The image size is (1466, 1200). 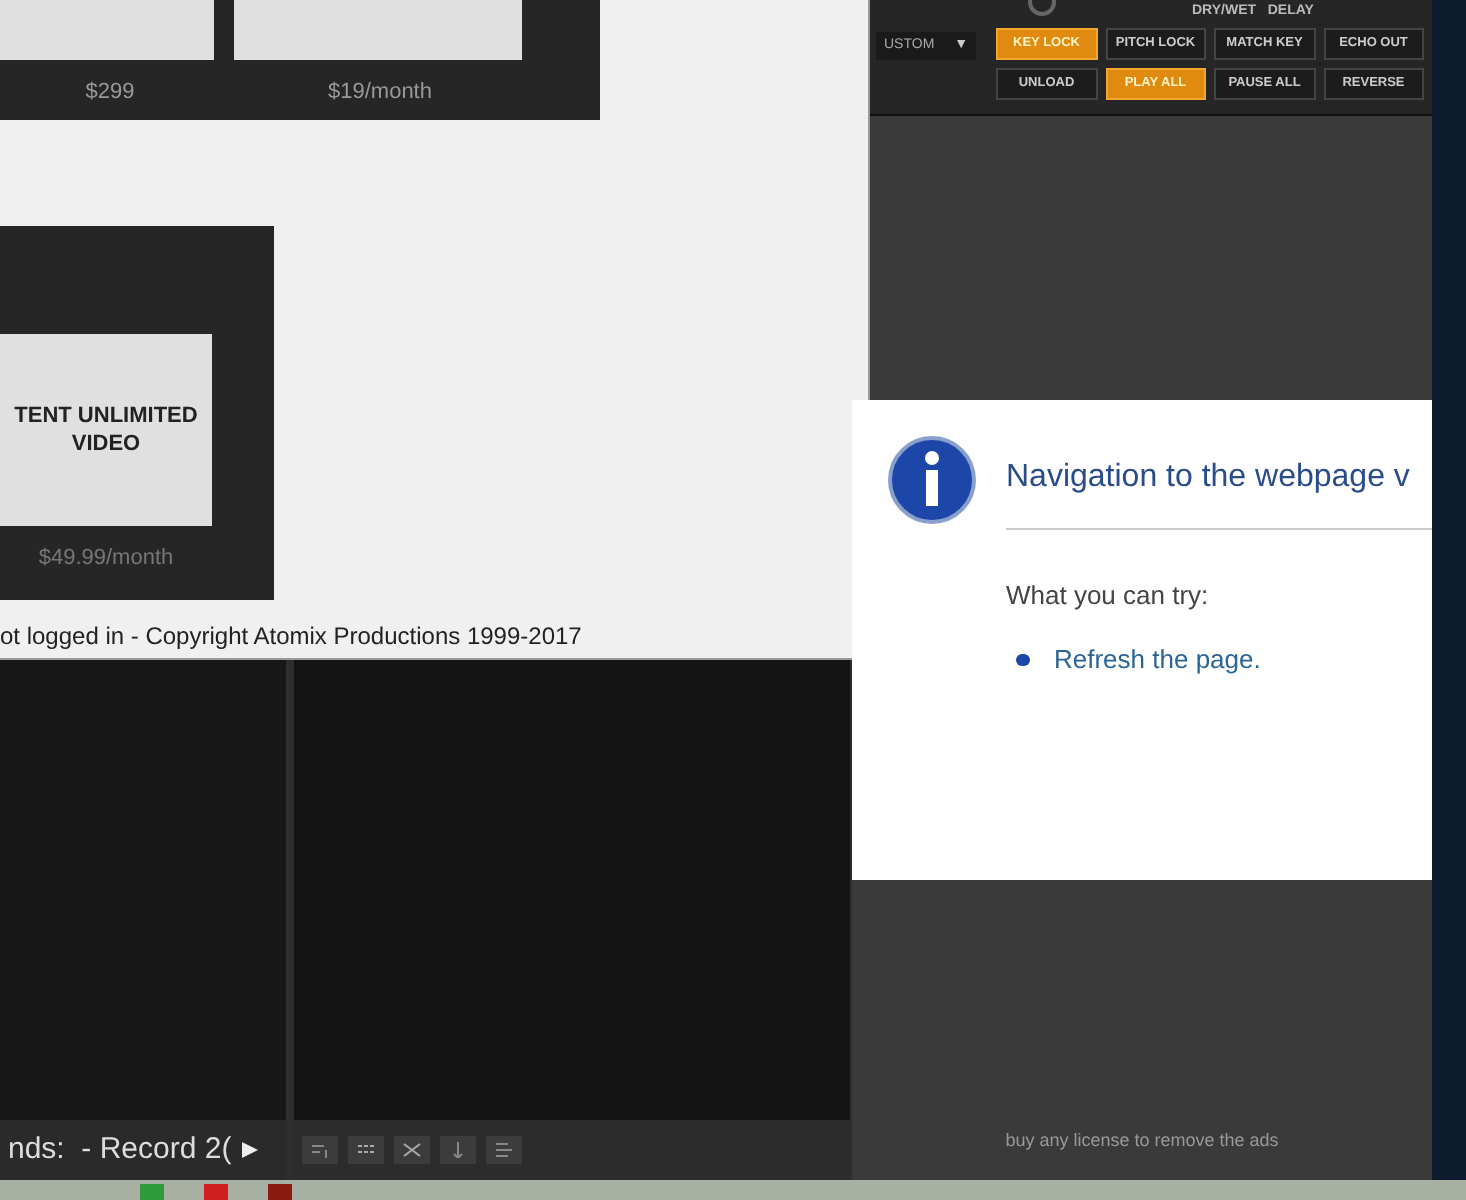 What do you see at coordinates (380, 93) in the screenshot?
I see `price: $19/month` at bounding box center [380, 93].